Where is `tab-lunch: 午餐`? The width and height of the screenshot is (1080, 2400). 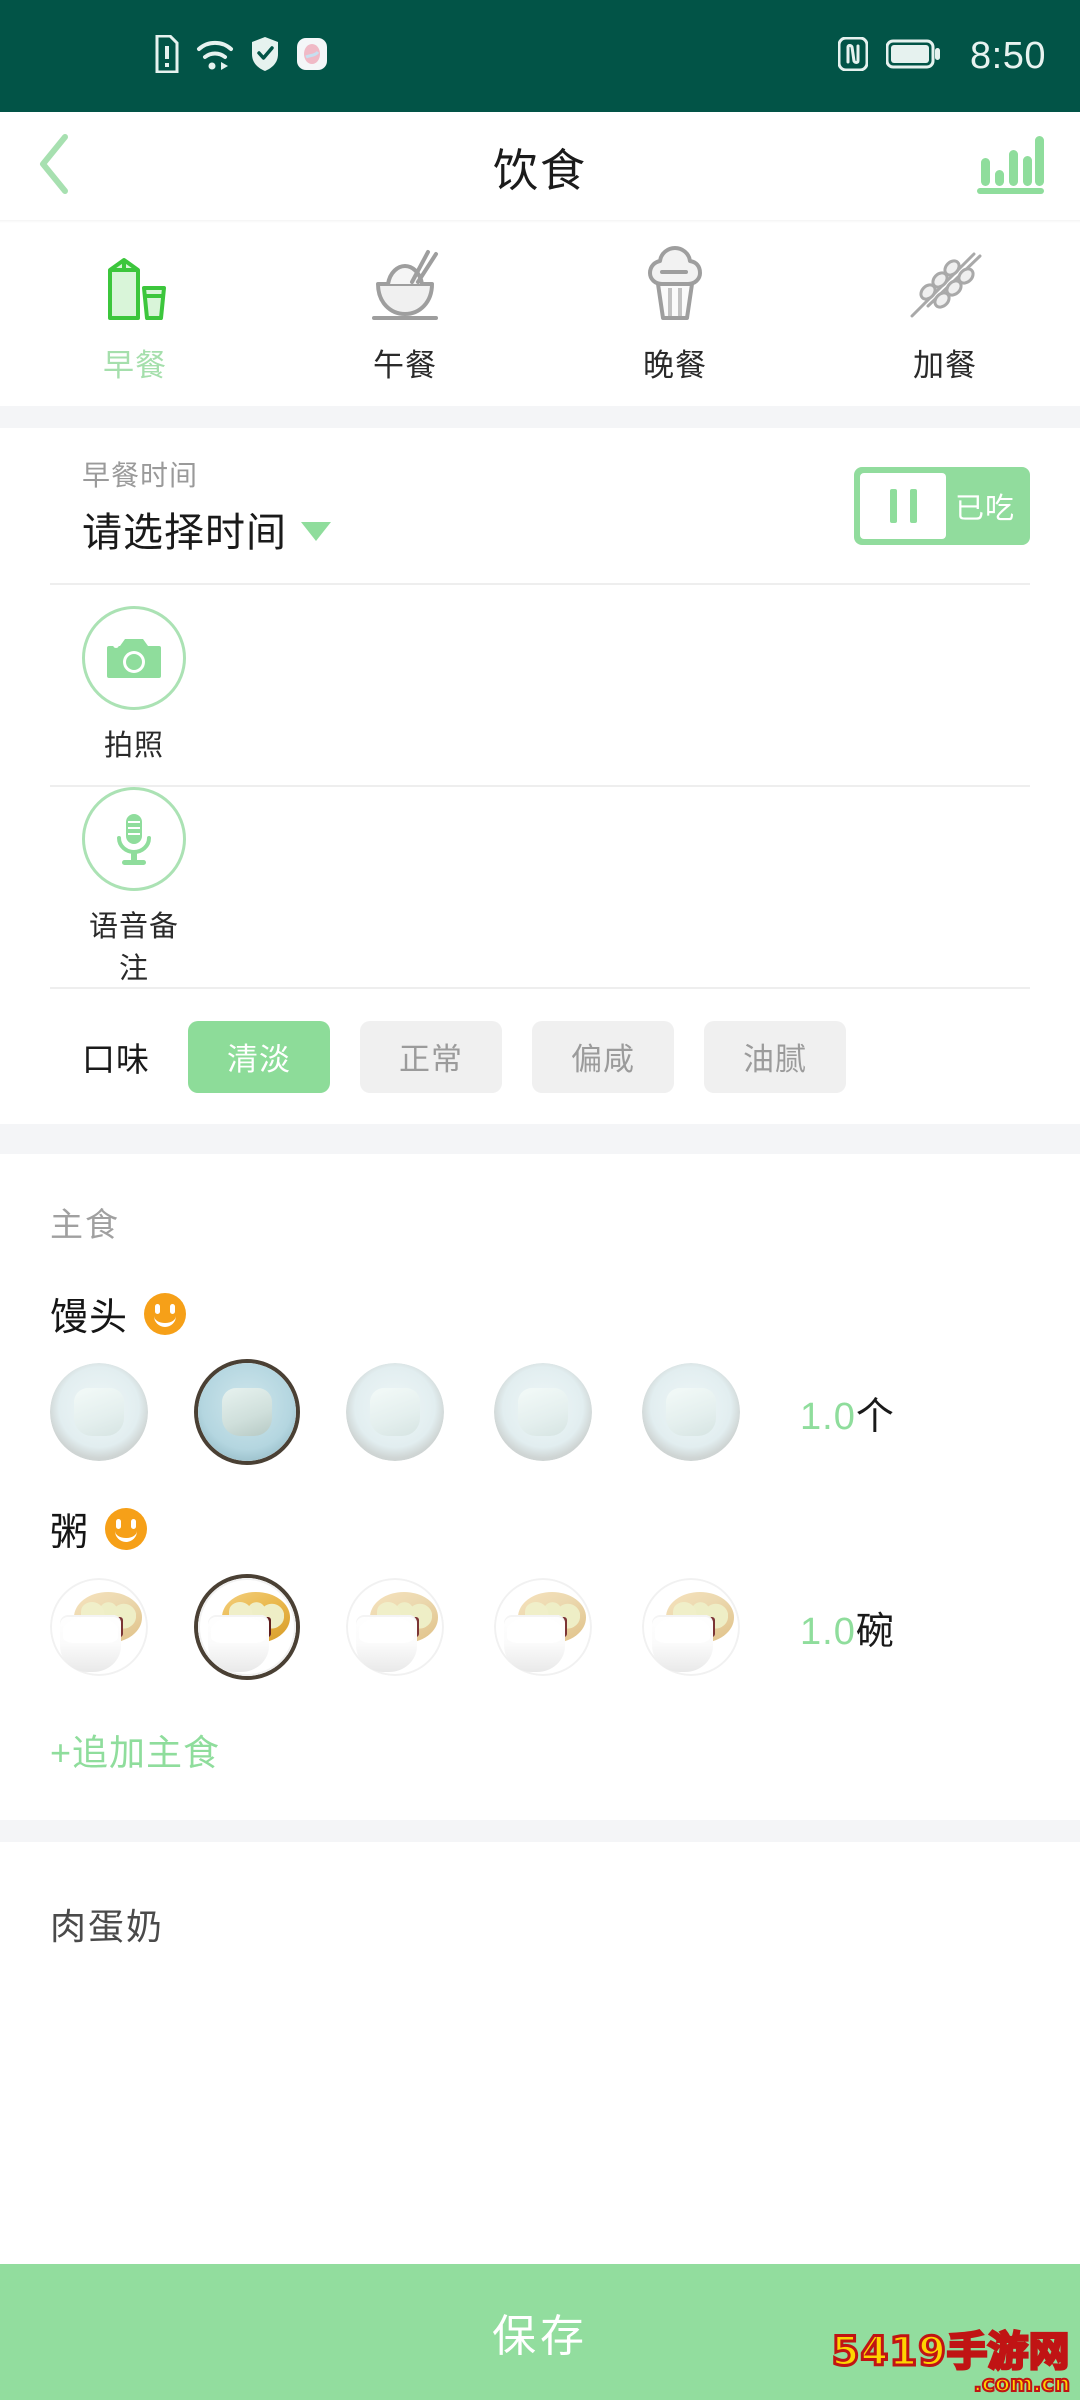
tab-lunch: 午餐 is located at coordinates (405, 314).